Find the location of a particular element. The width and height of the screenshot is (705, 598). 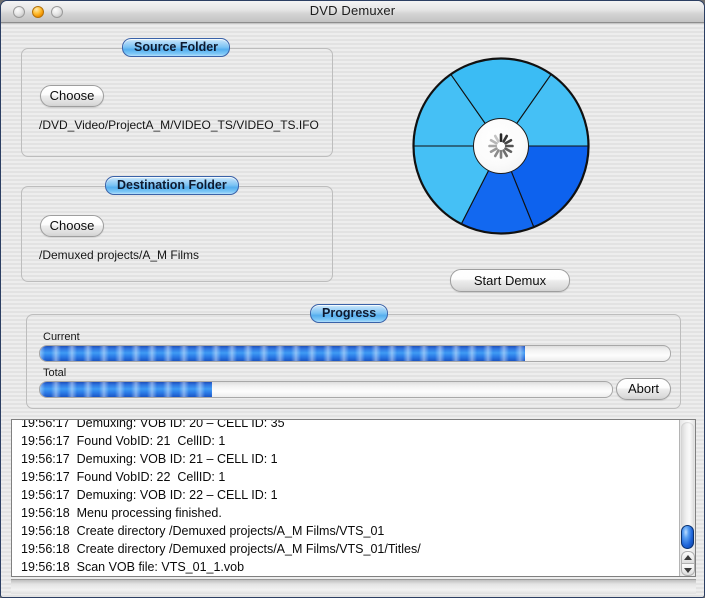

destination-folder-path: /Demuxed projects/A_M Films is located at coordinates (119, 255).